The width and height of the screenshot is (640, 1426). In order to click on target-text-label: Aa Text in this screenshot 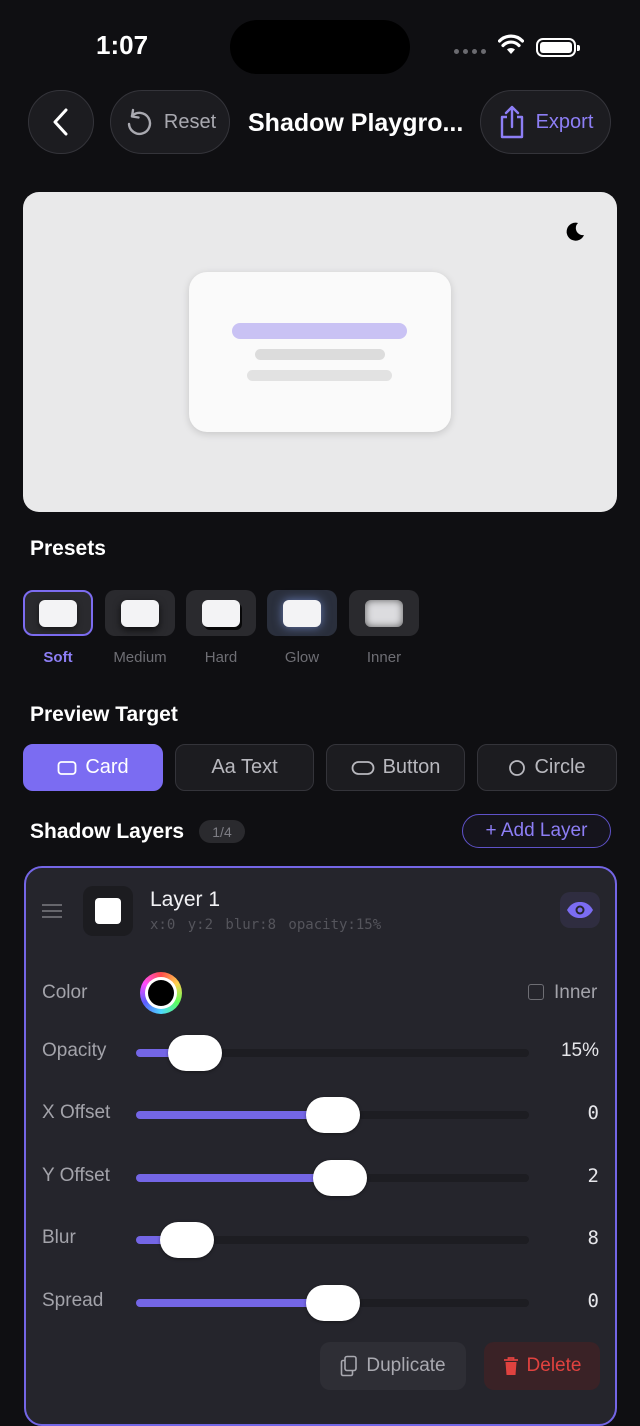, I will do `click(244, 767)`.